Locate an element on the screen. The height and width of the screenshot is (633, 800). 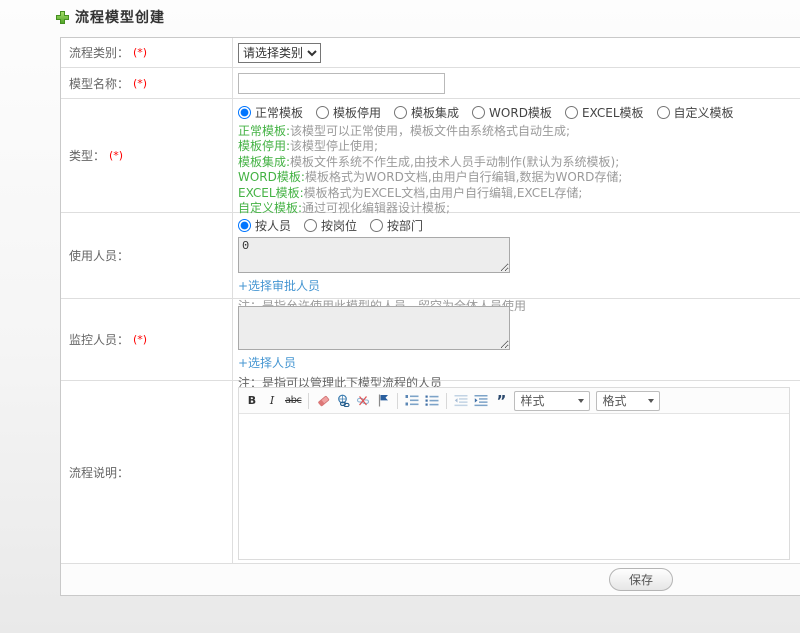
unlink-icon is located at coordinates (363, 401).